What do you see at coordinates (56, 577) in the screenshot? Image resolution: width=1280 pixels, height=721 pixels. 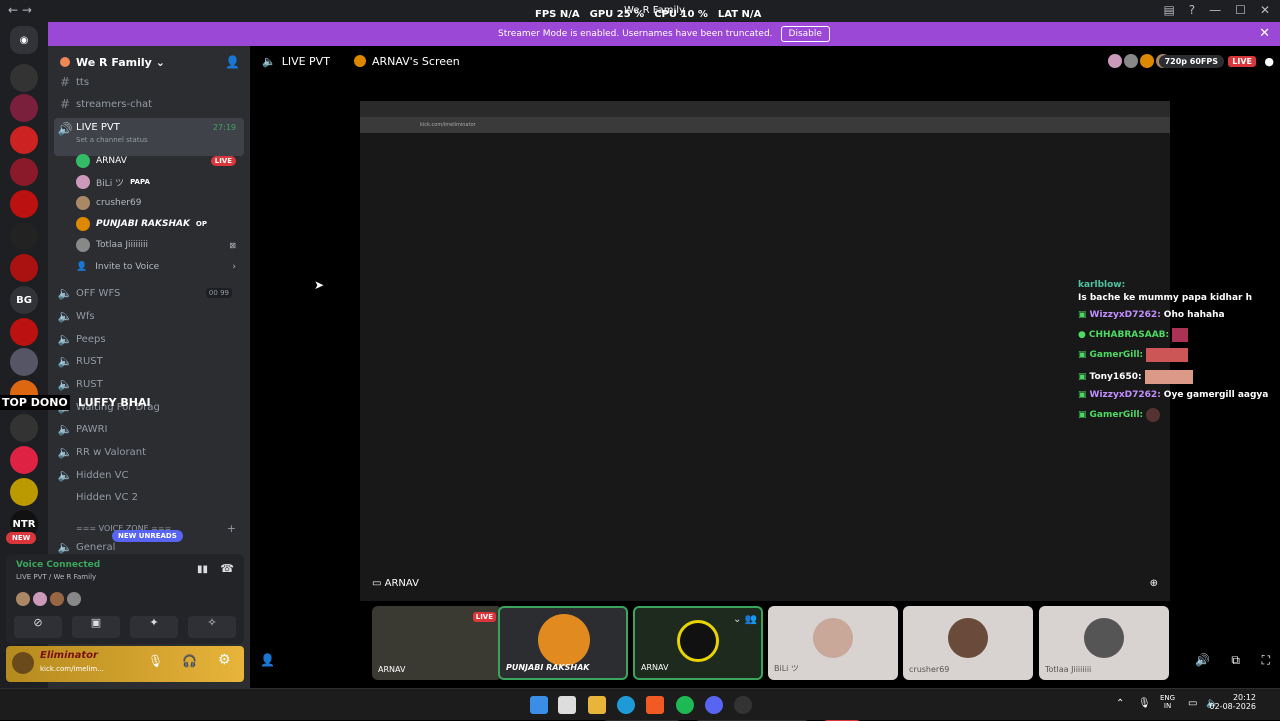 I see `voice-channel-path: LIVE PVT / We R Family` at bounding box center [56, 577].